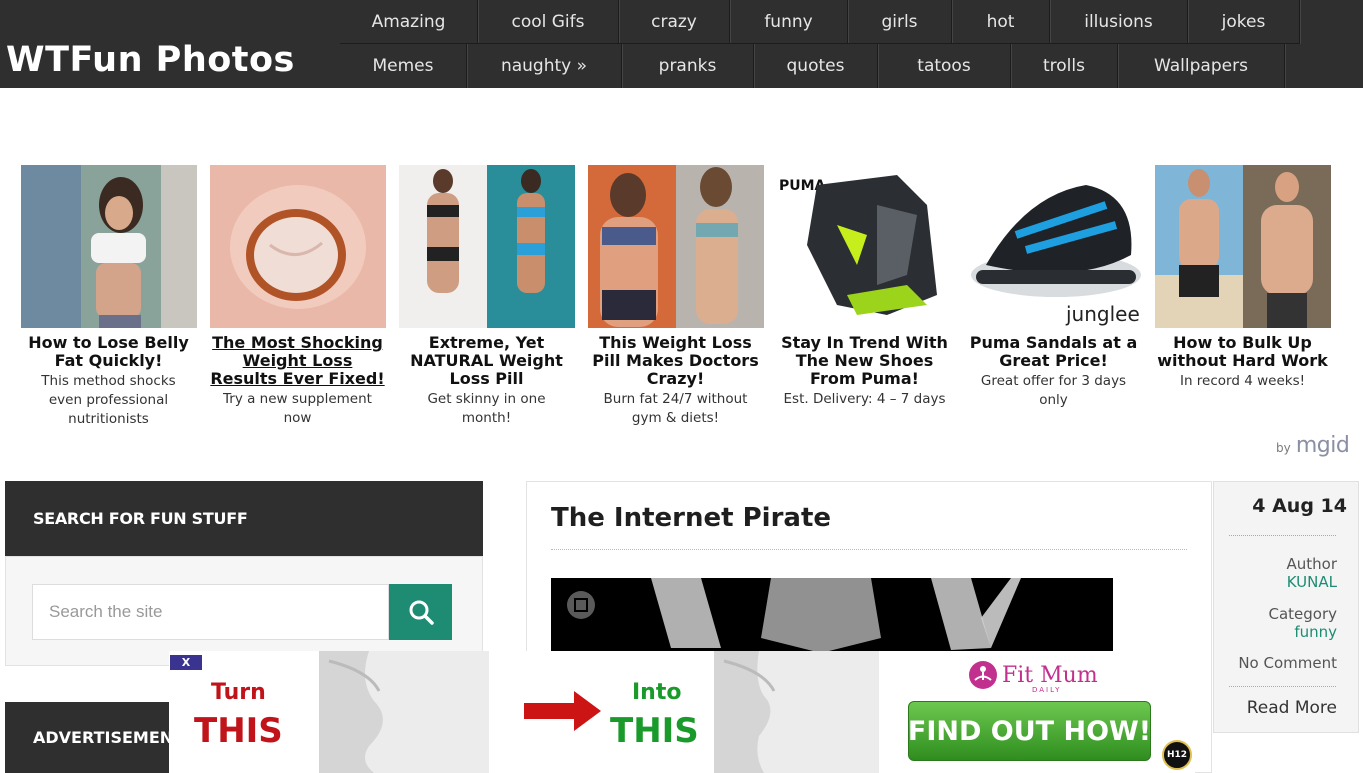 This screenshot has height=773, width=1363. What do you see at coordinates (186, 662) in the screenshot?
I see `close-ad-button: X` at bounding box center [186, 662].